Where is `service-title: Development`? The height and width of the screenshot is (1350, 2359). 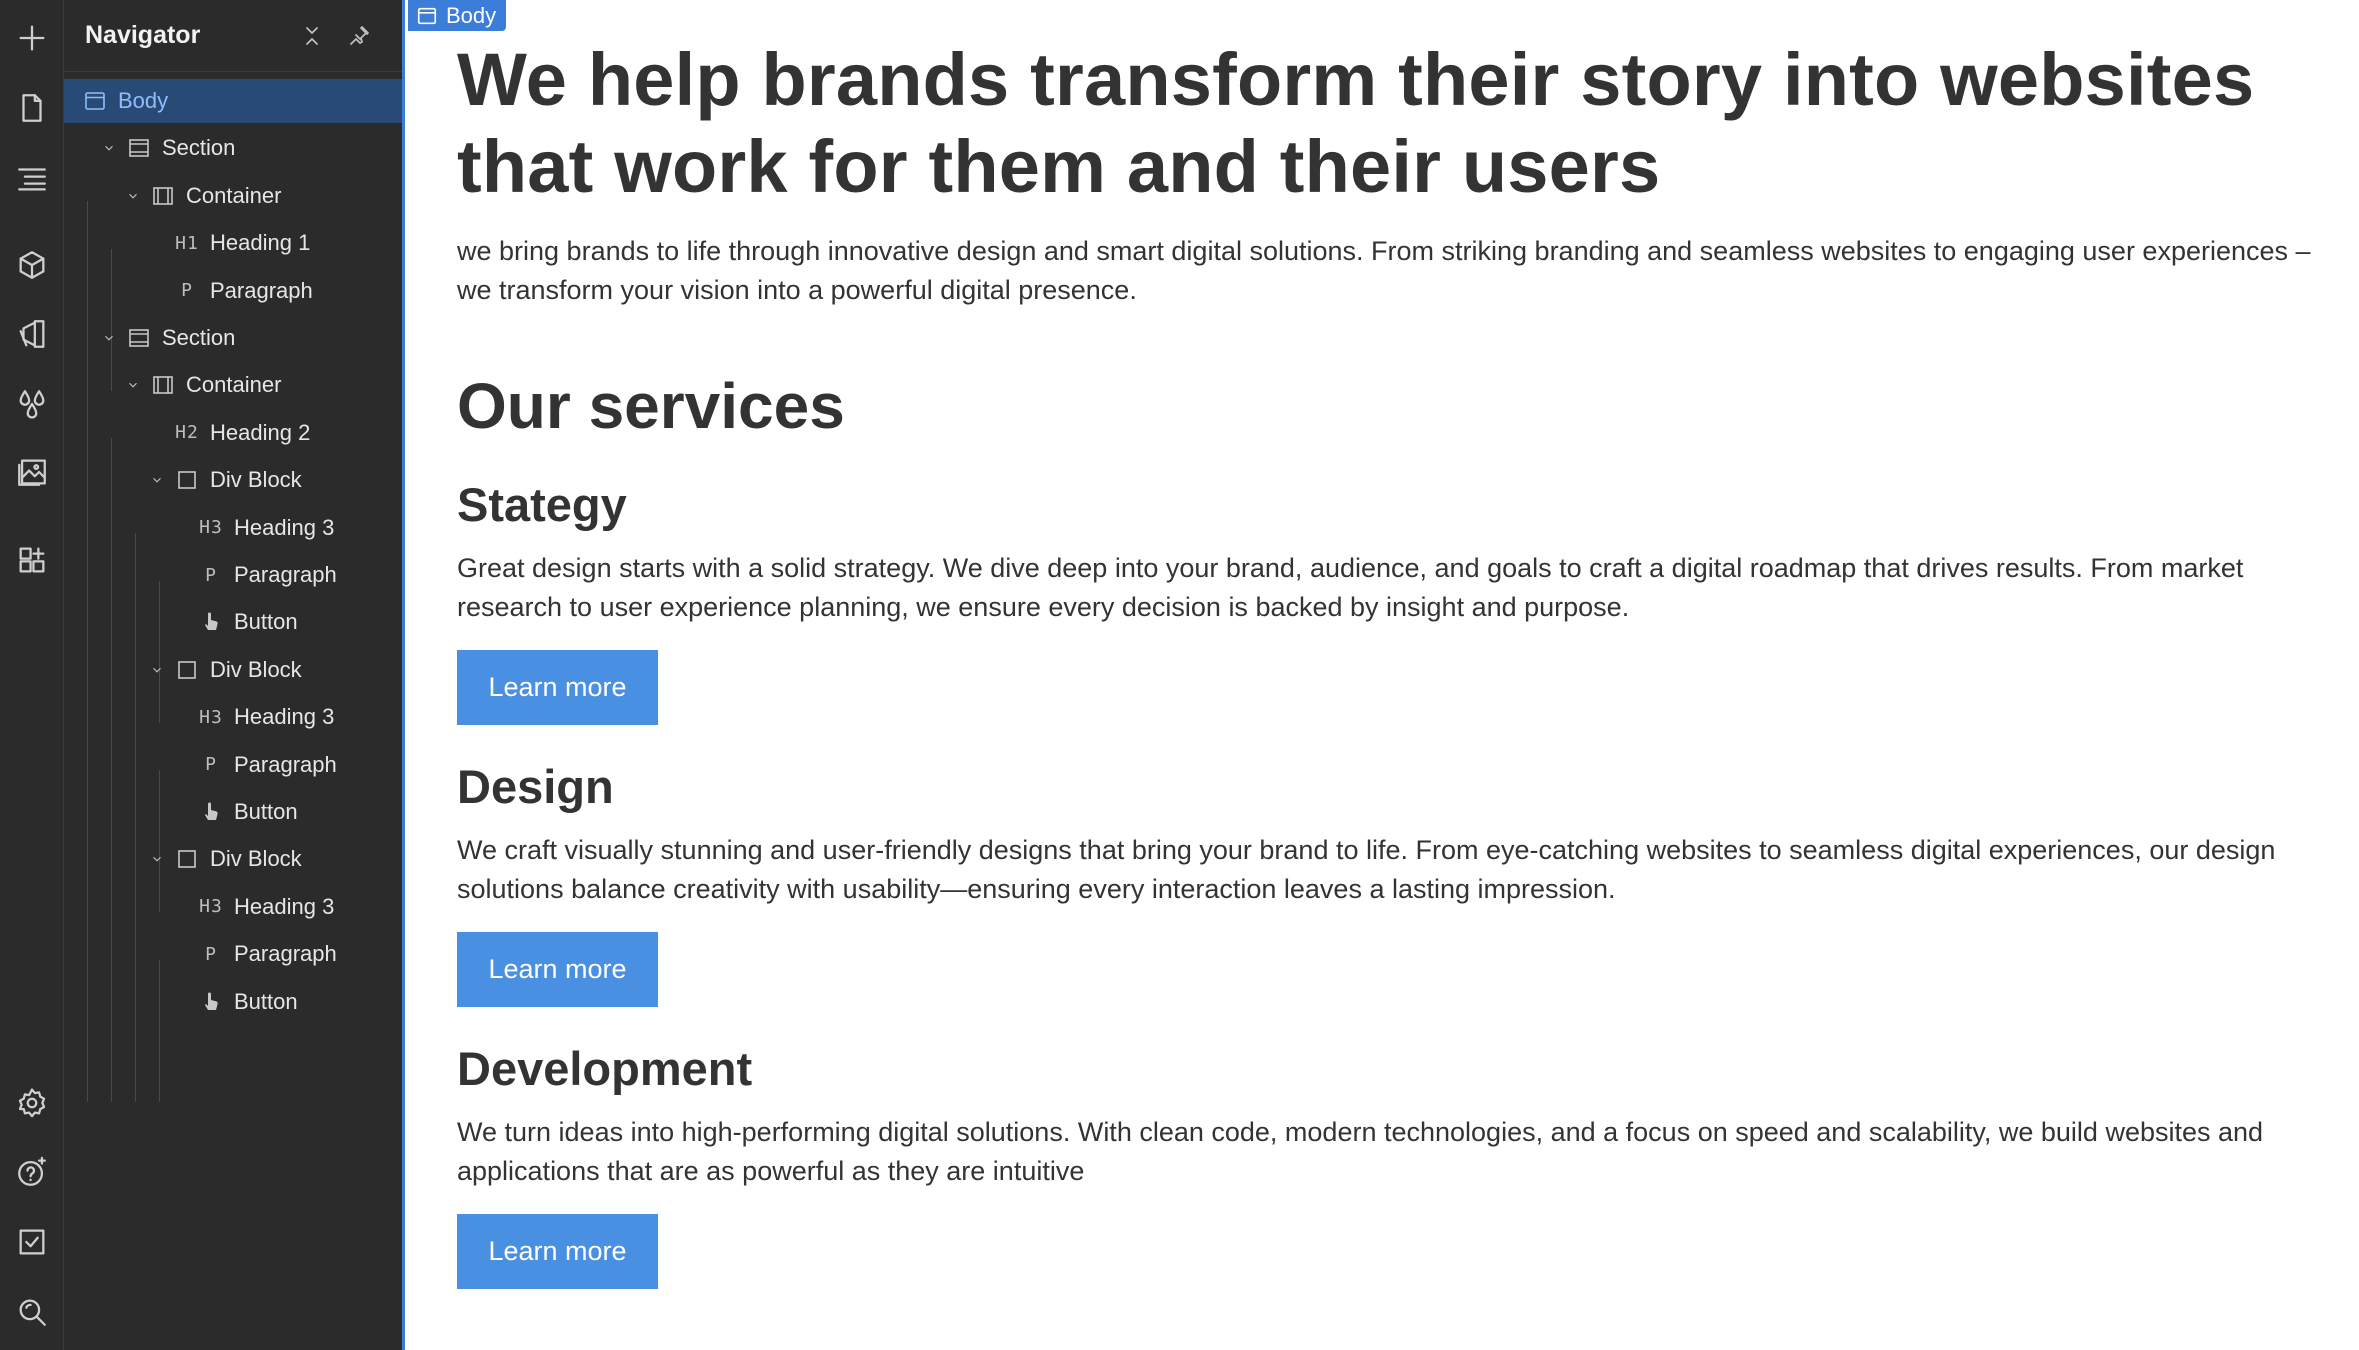 service-title: Development is located at coordinates (1387, 1069).